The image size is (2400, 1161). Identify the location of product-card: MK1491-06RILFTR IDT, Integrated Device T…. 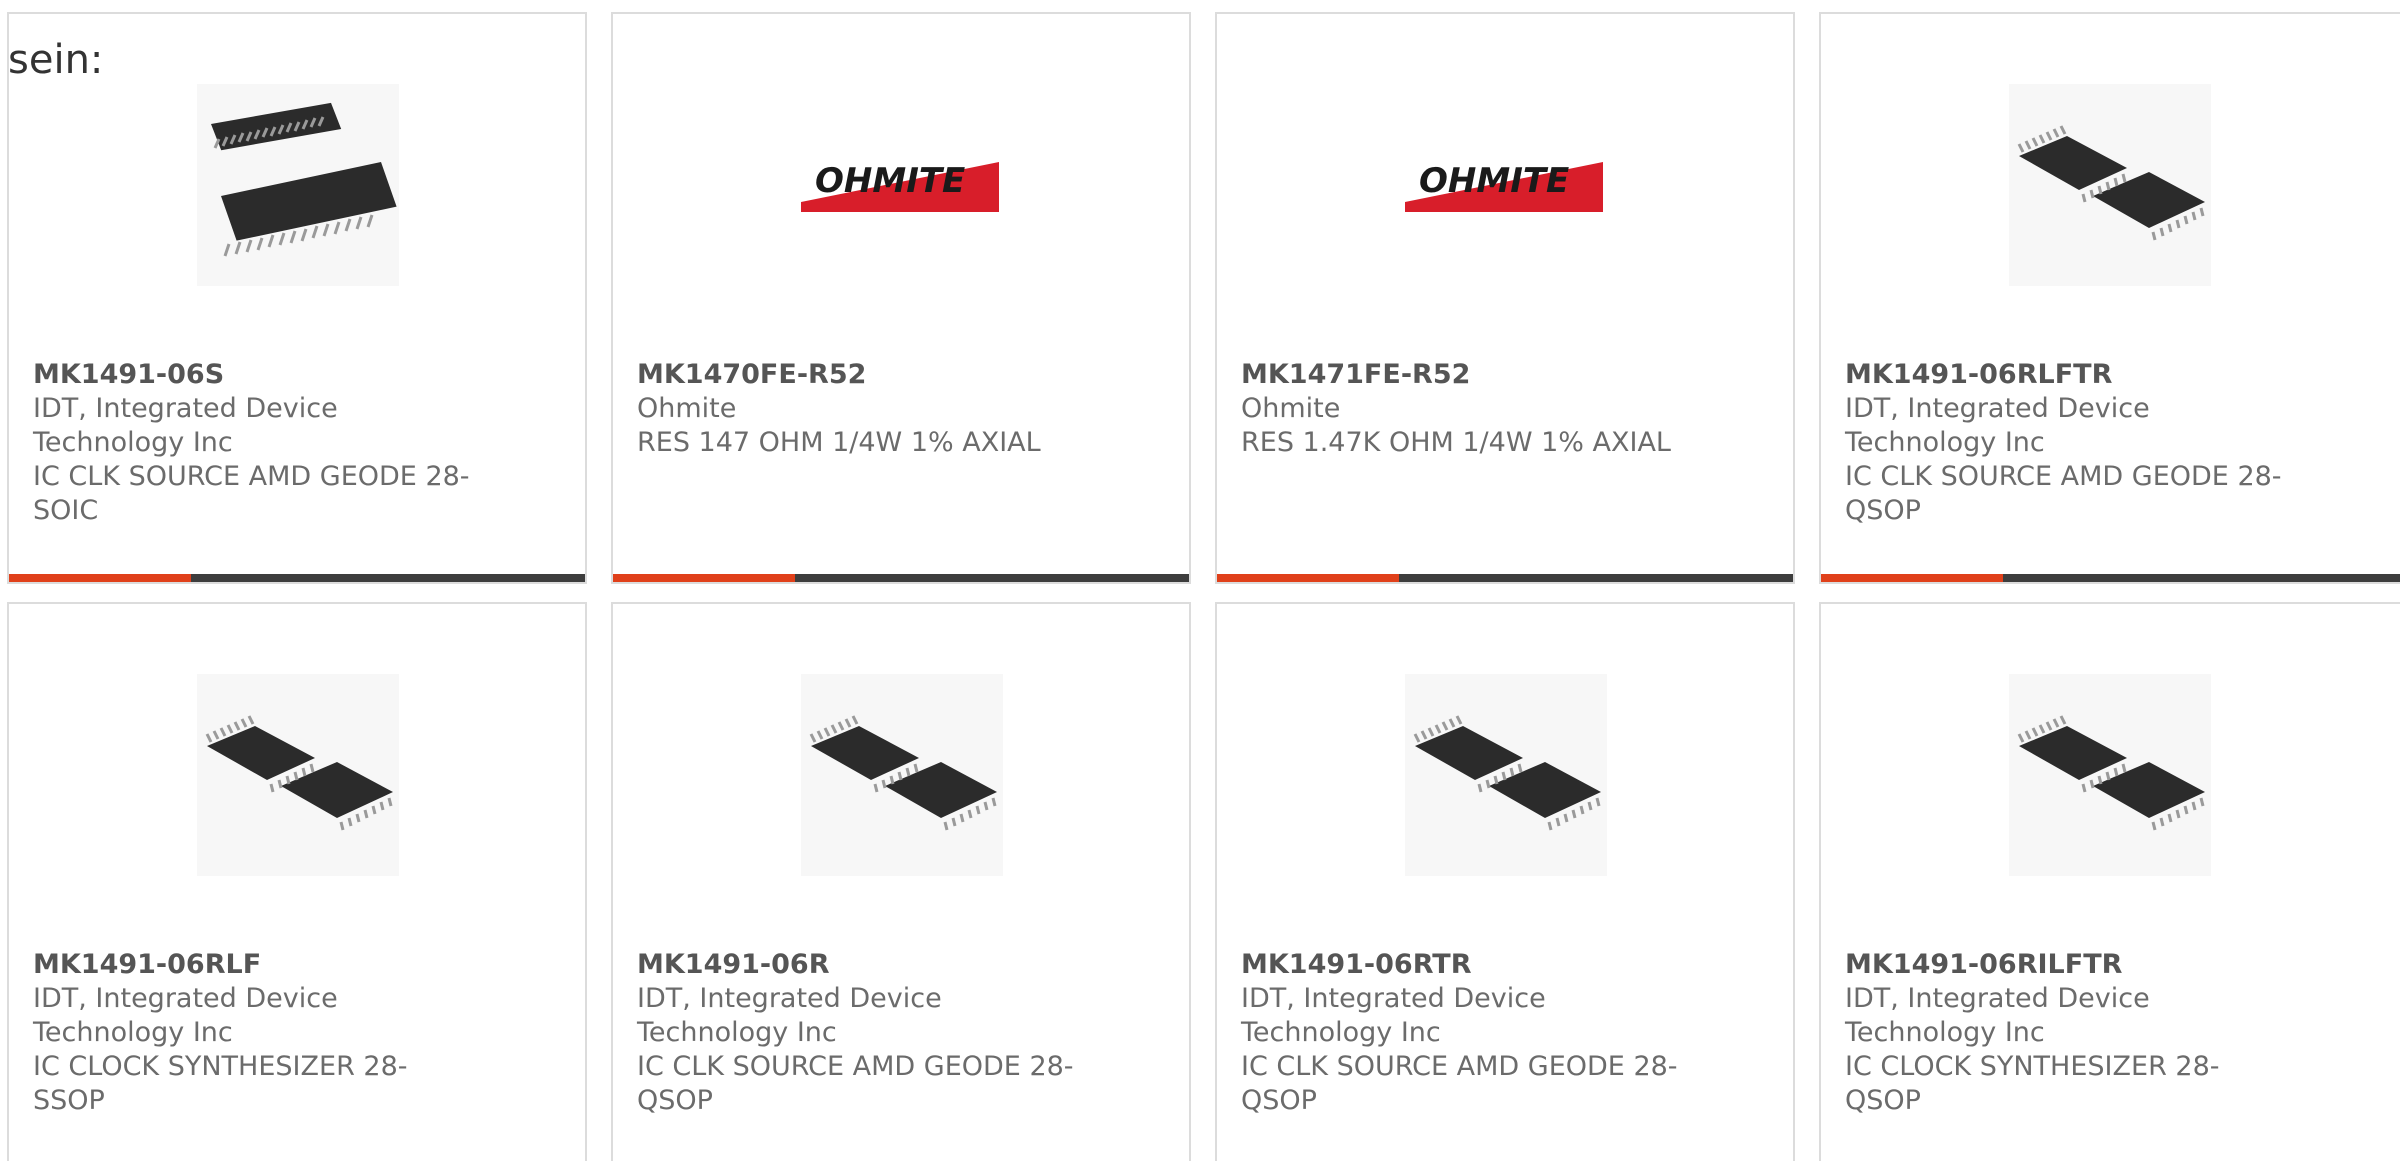
(2109, 881).